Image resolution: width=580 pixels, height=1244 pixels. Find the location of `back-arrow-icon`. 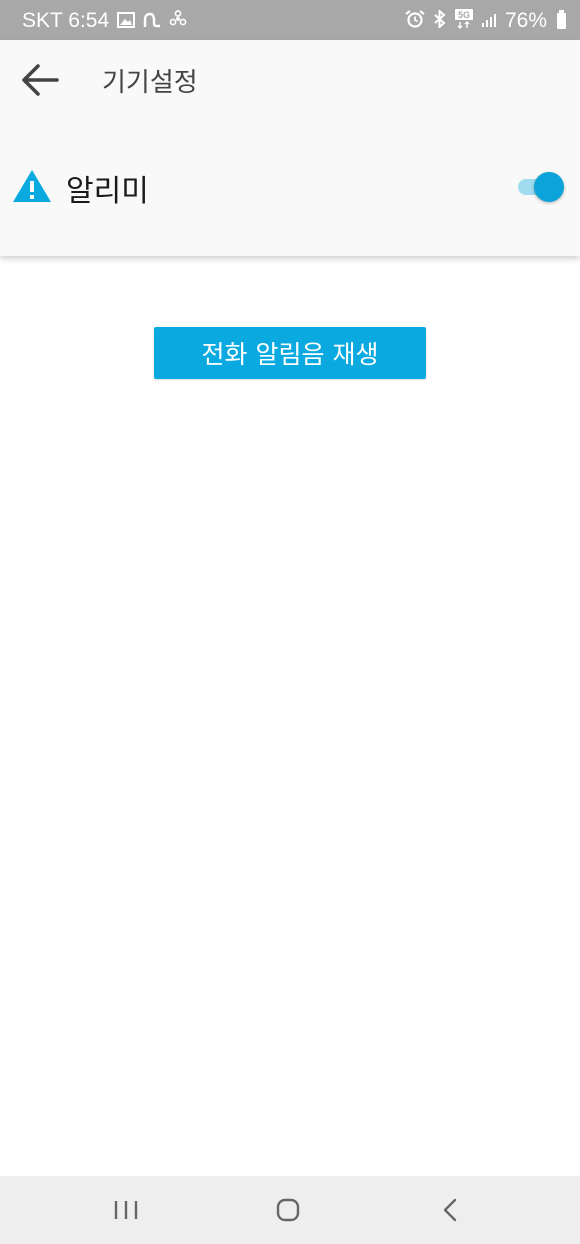

back-arrow-icon is located at coordinates (40, 80).